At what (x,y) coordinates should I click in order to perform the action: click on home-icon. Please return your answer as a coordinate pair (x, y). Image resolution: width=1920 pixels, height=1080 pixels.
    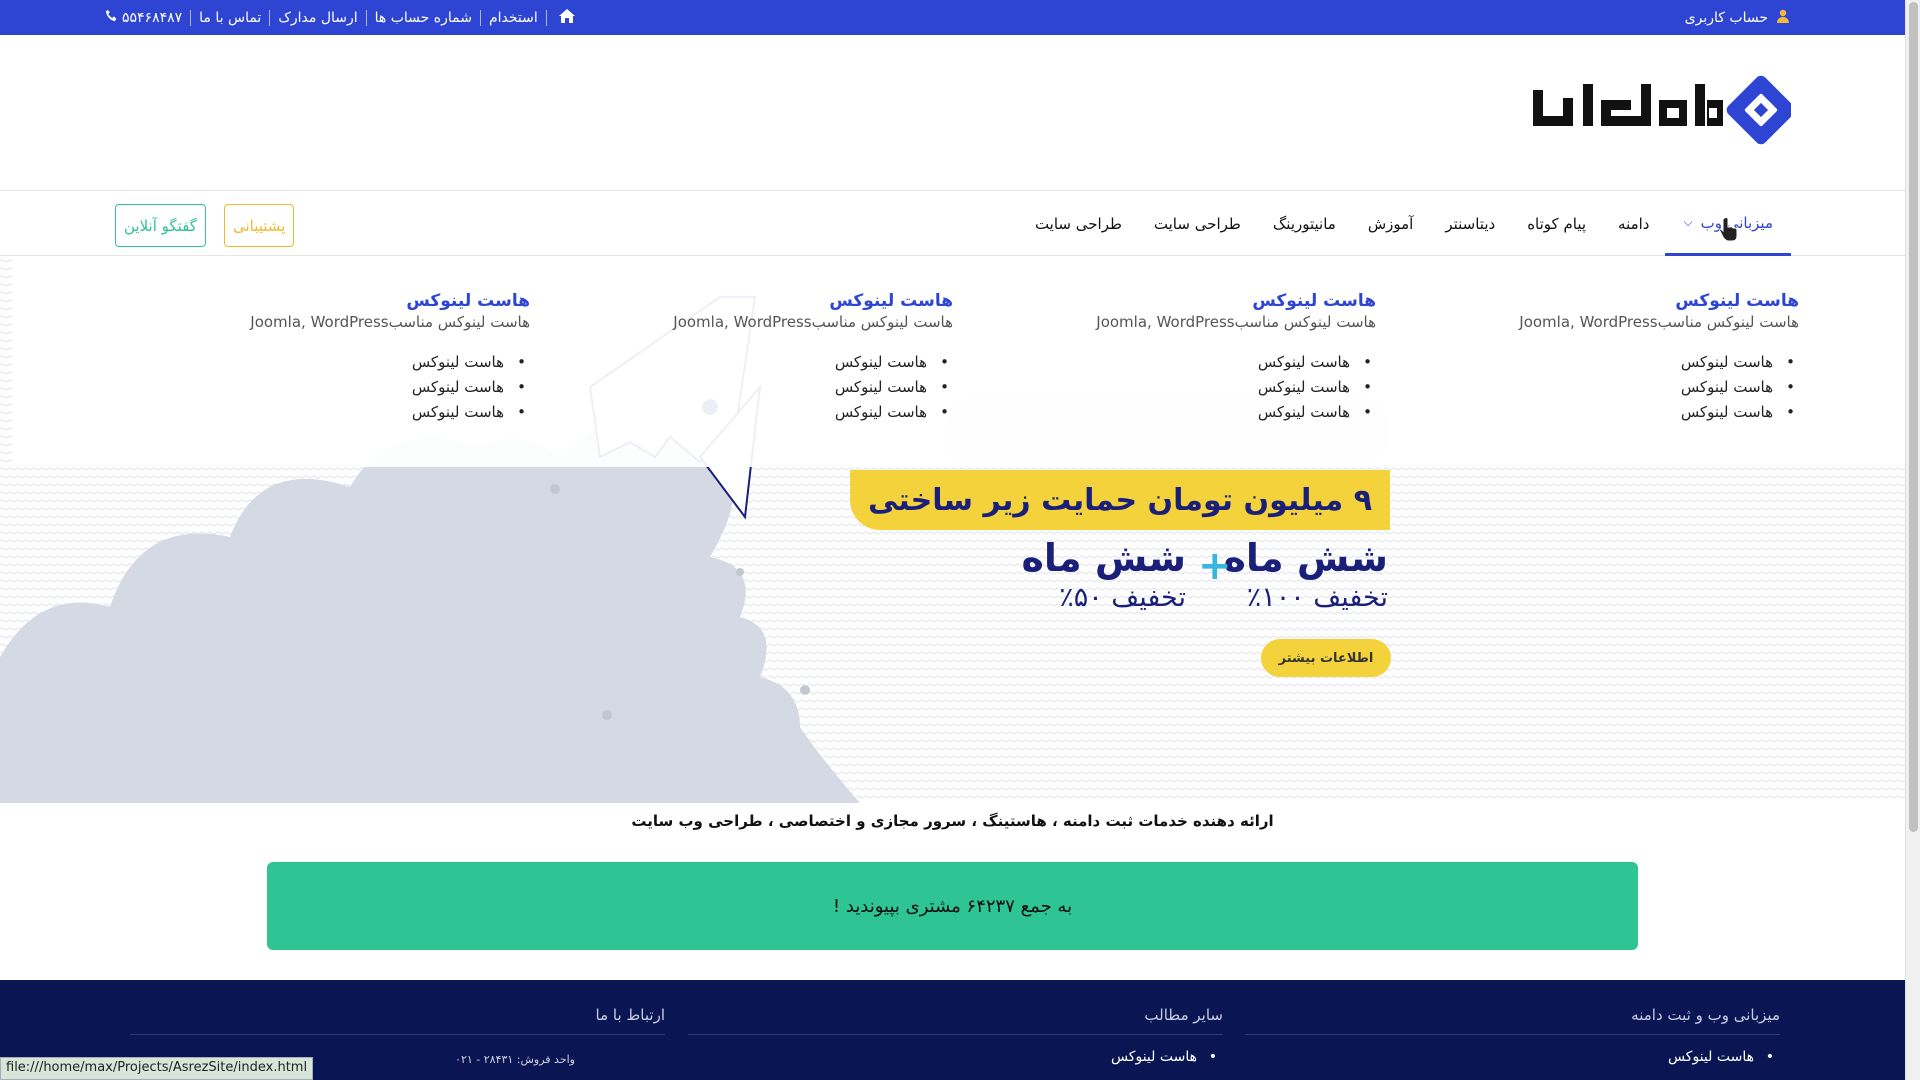
    Looking at the image, I should click on (565, 17).